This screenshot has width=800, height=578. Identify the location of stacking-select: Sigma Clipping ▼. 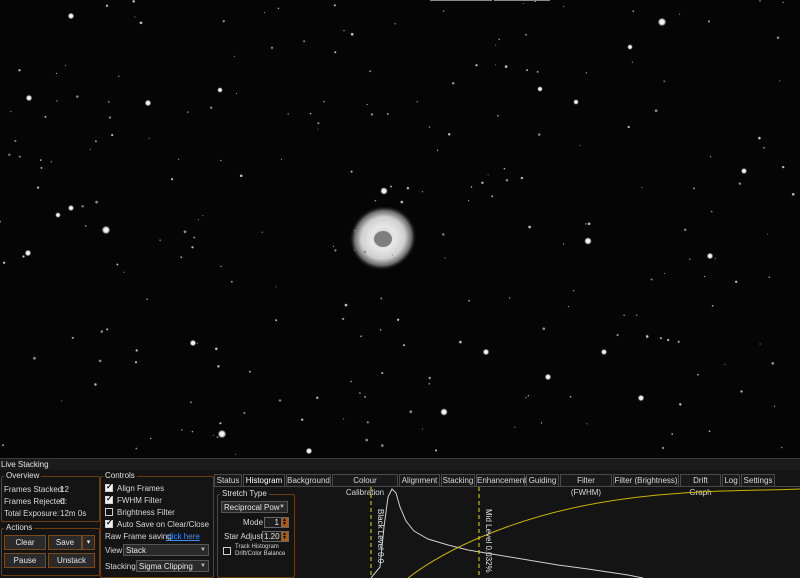
(172, 566).